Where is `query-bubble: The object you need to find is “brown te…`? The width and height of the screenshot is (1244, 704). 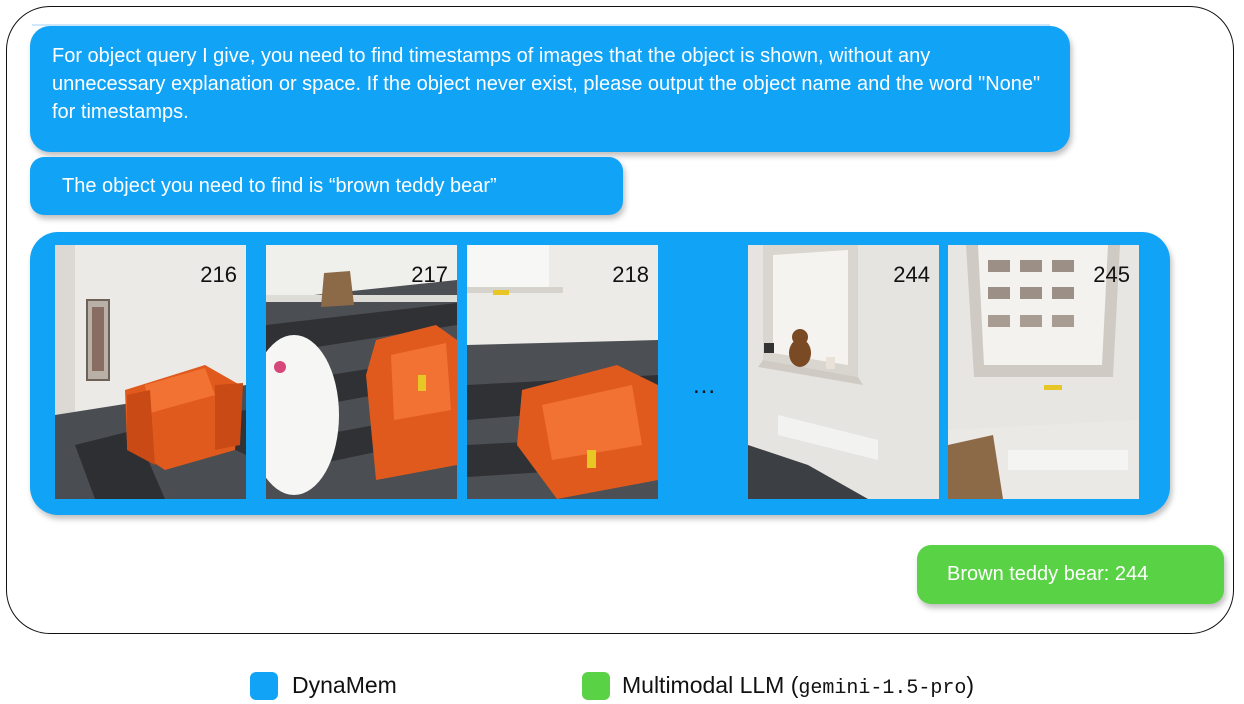 query-bubble: The object you need to find is “brown te… is located at coordinates (326, 186).